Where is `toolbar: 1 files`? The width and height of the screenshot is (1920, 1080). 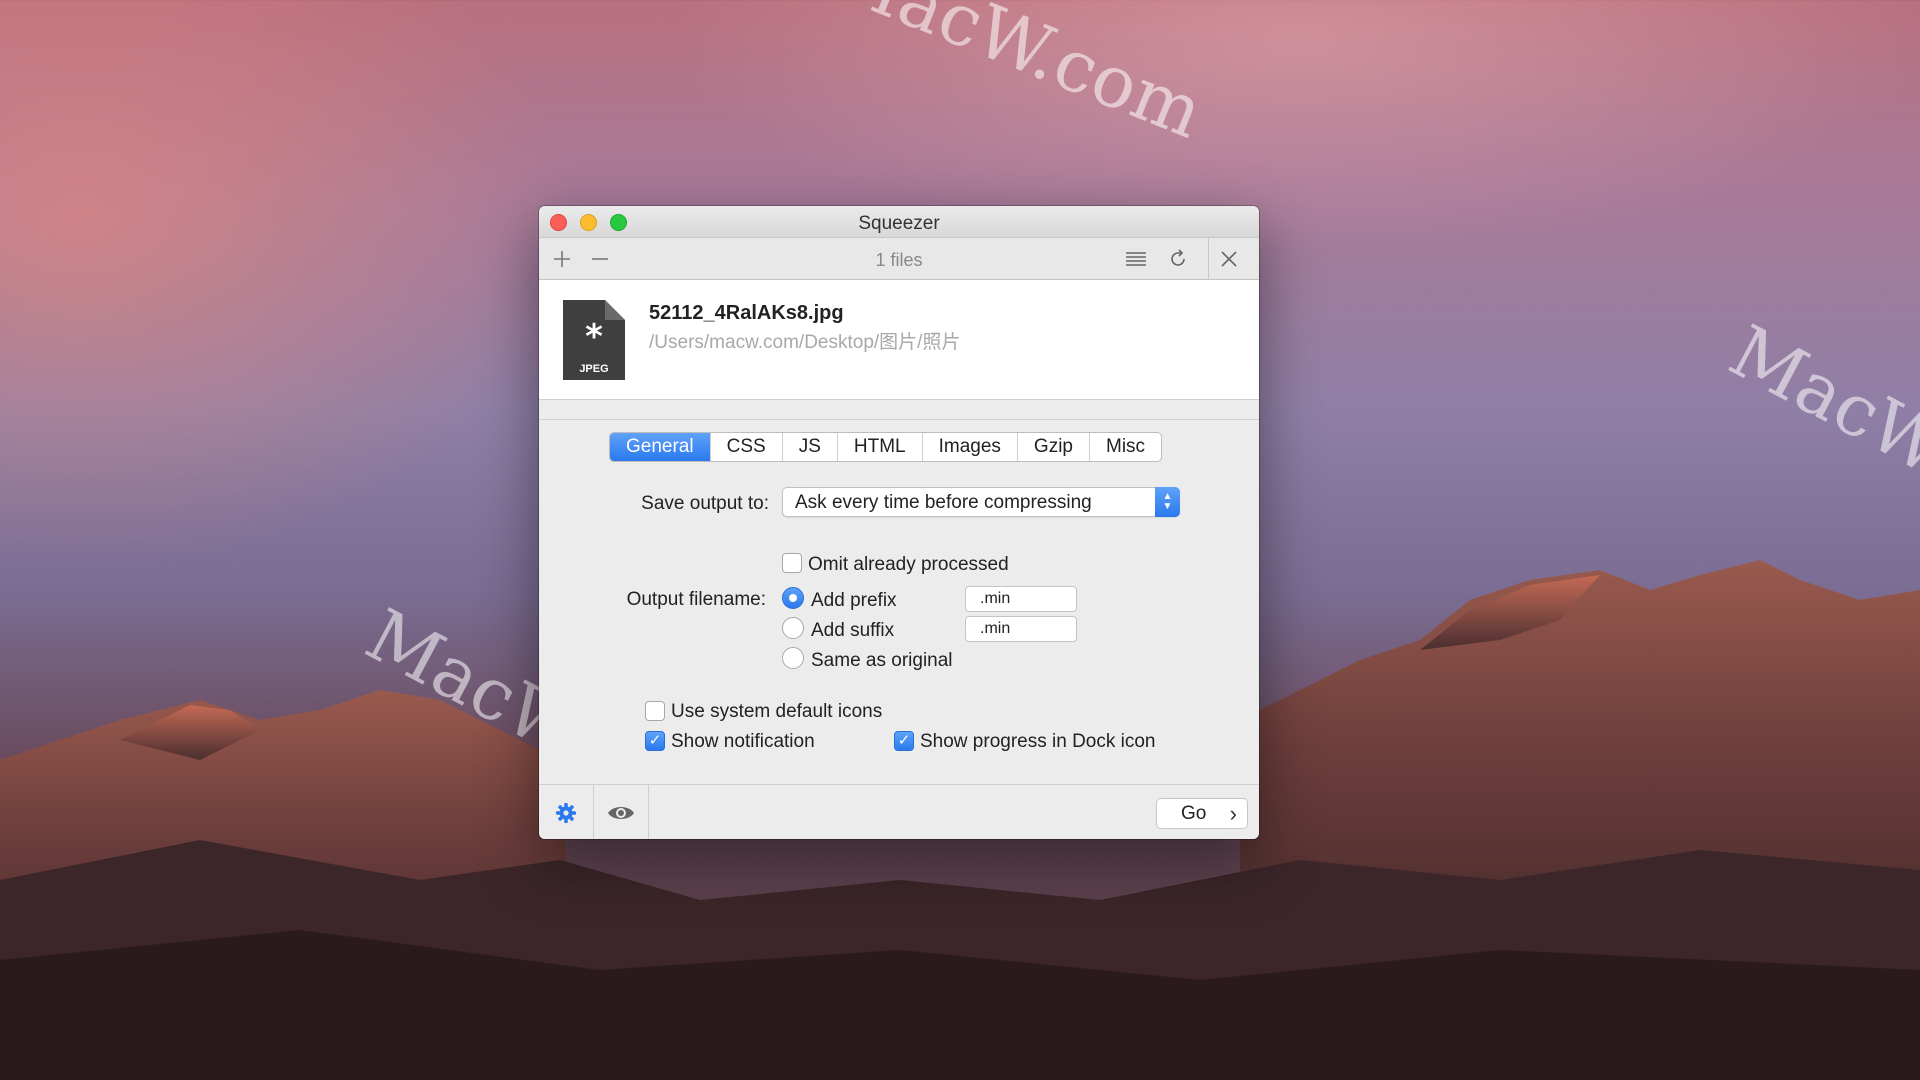 toolbar: 1 files is located at coordinates (899, 259).